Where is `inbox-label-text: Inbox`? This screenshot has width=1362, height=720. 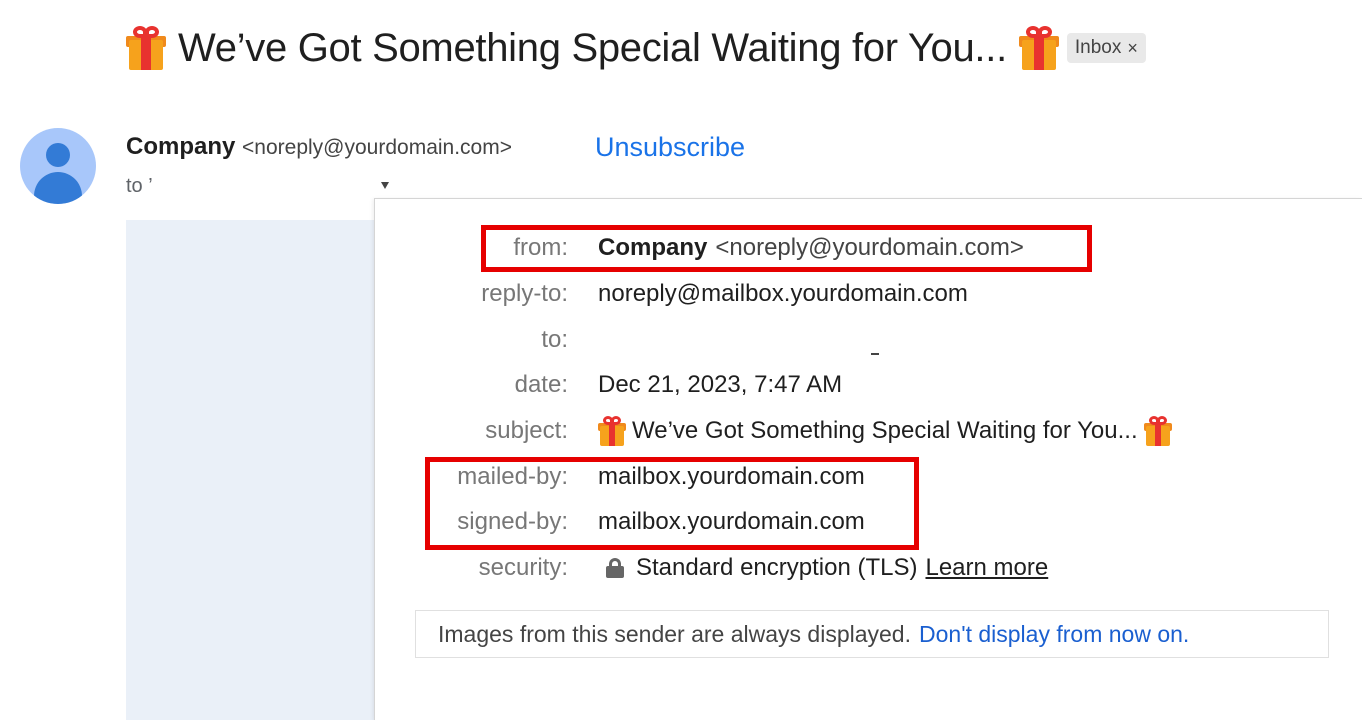
inbox-label-text: Inbox is located at coordinates (1098, 47).